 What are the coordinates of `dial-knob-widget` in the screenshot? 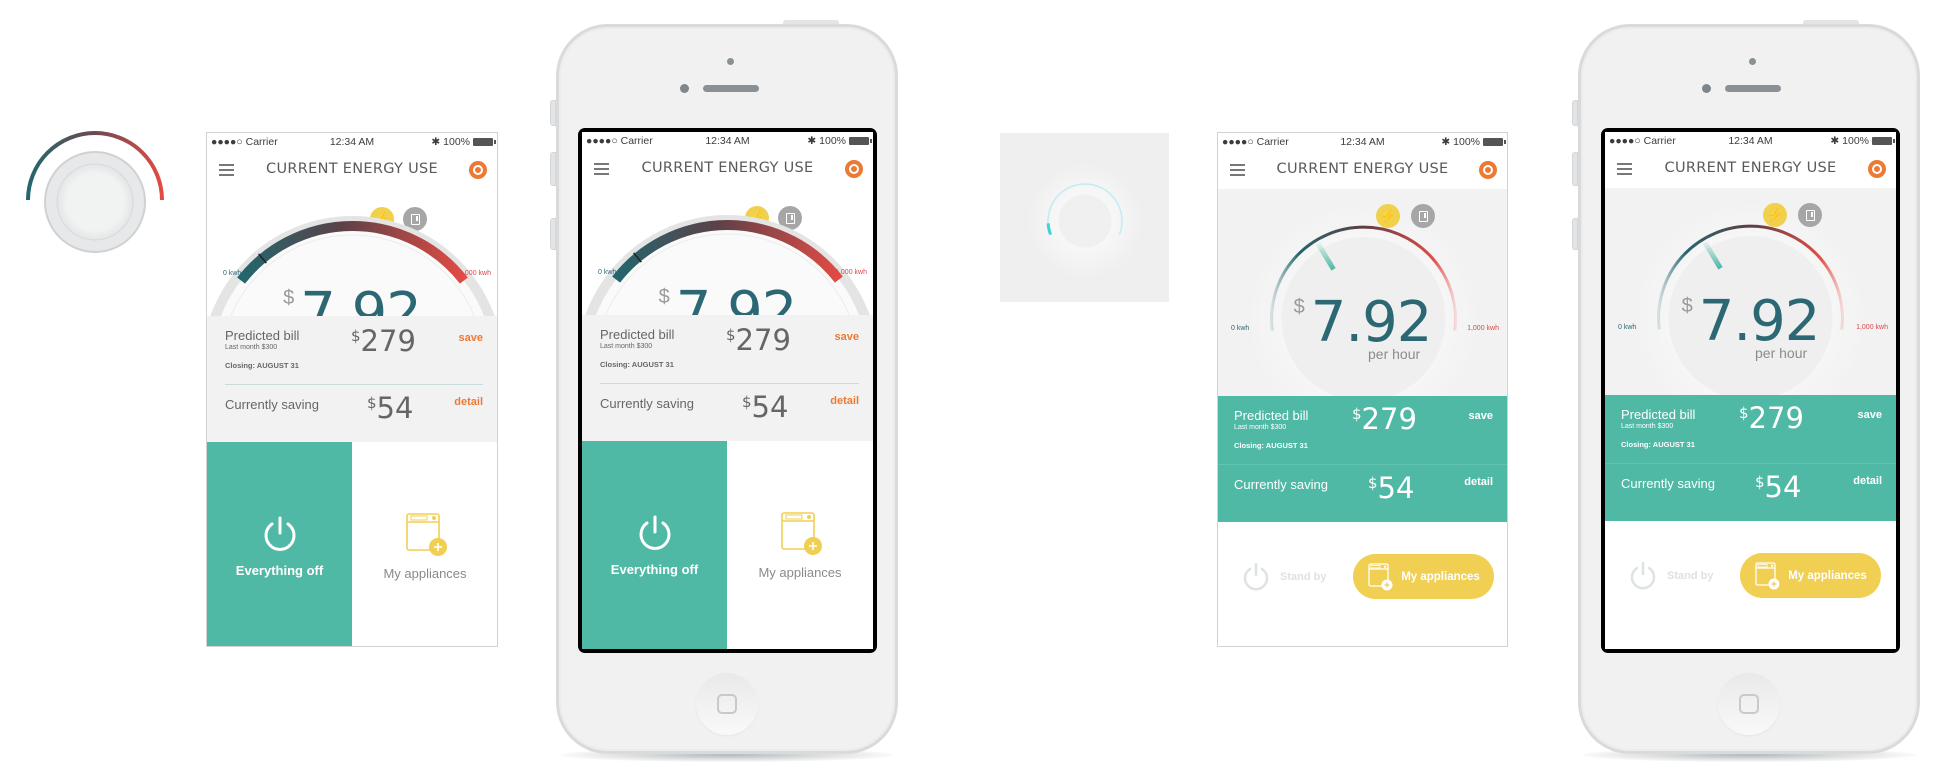 It's located at (95, 195).